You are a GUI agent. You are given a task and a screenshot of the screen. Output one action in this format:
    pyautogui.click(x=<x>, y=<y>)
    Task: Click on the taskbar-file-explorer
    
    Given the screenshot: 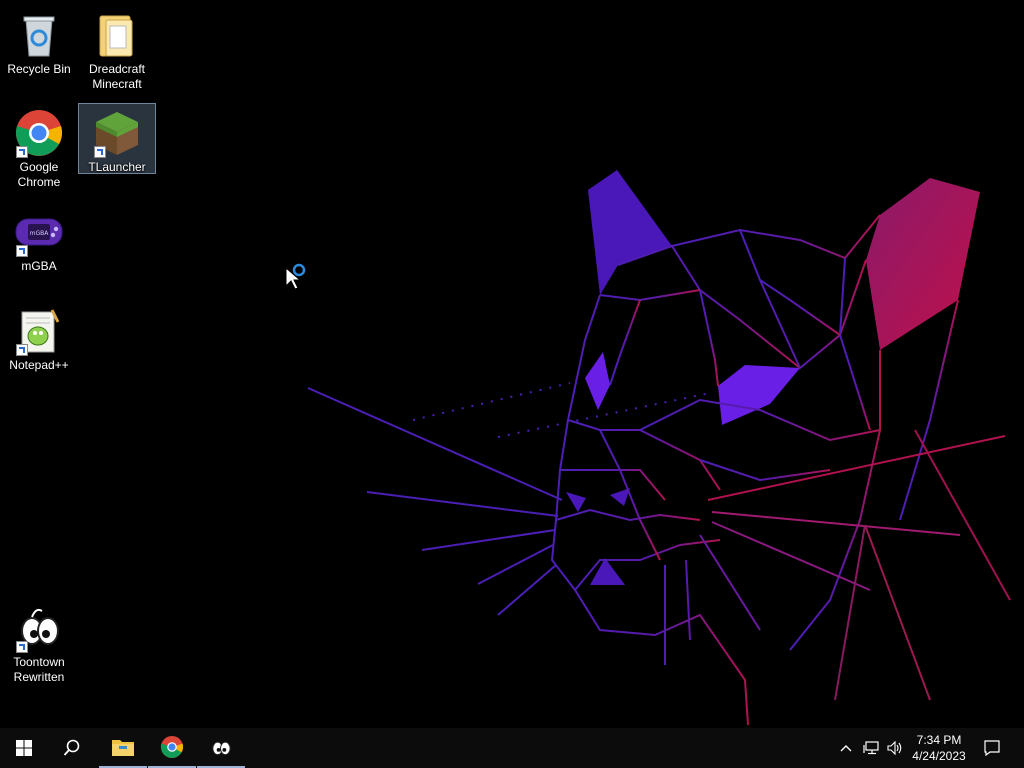 What is the action you would take?
    pyautogui.click(x=123, y=748)
    